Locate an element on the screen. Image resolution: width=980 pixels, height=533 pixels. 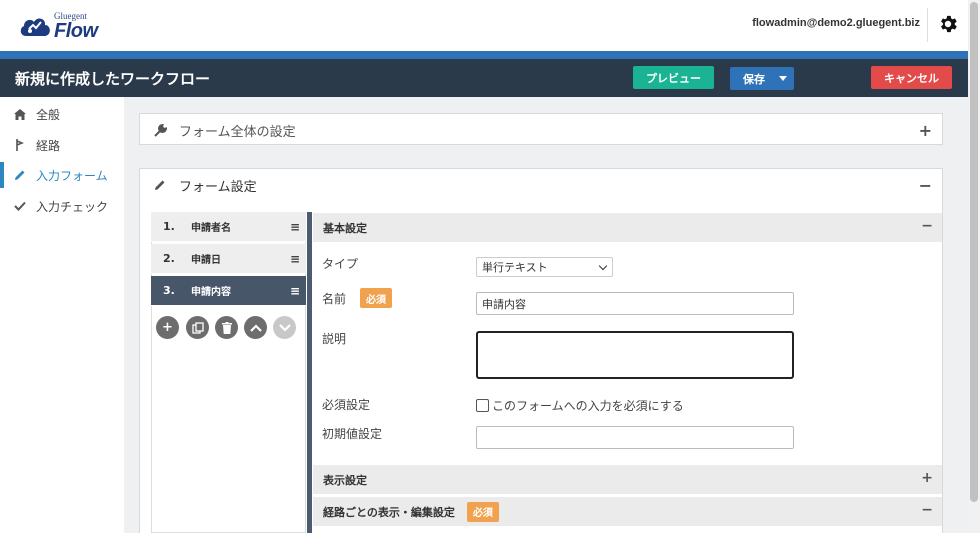
section-title: 基本設定 is located at coordinates (345, 228).